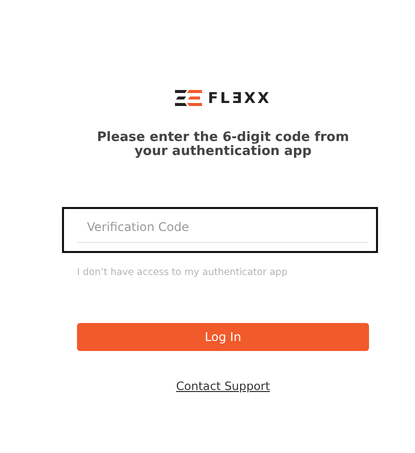 Image resolution: width=415 pixels, height=453 pixels. I want to click on logo-text: FLƎXX, so click(240, 98).